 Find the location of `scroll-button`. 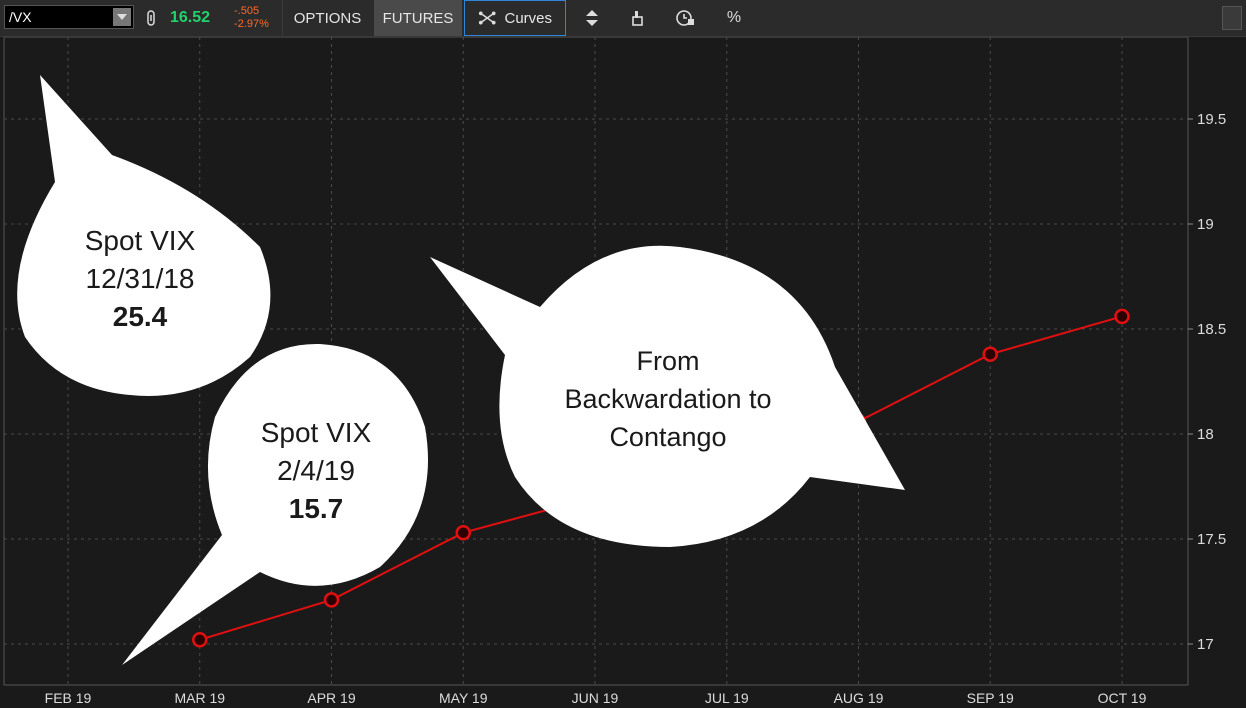

scroll-button is located at coordinates (1232, 18).